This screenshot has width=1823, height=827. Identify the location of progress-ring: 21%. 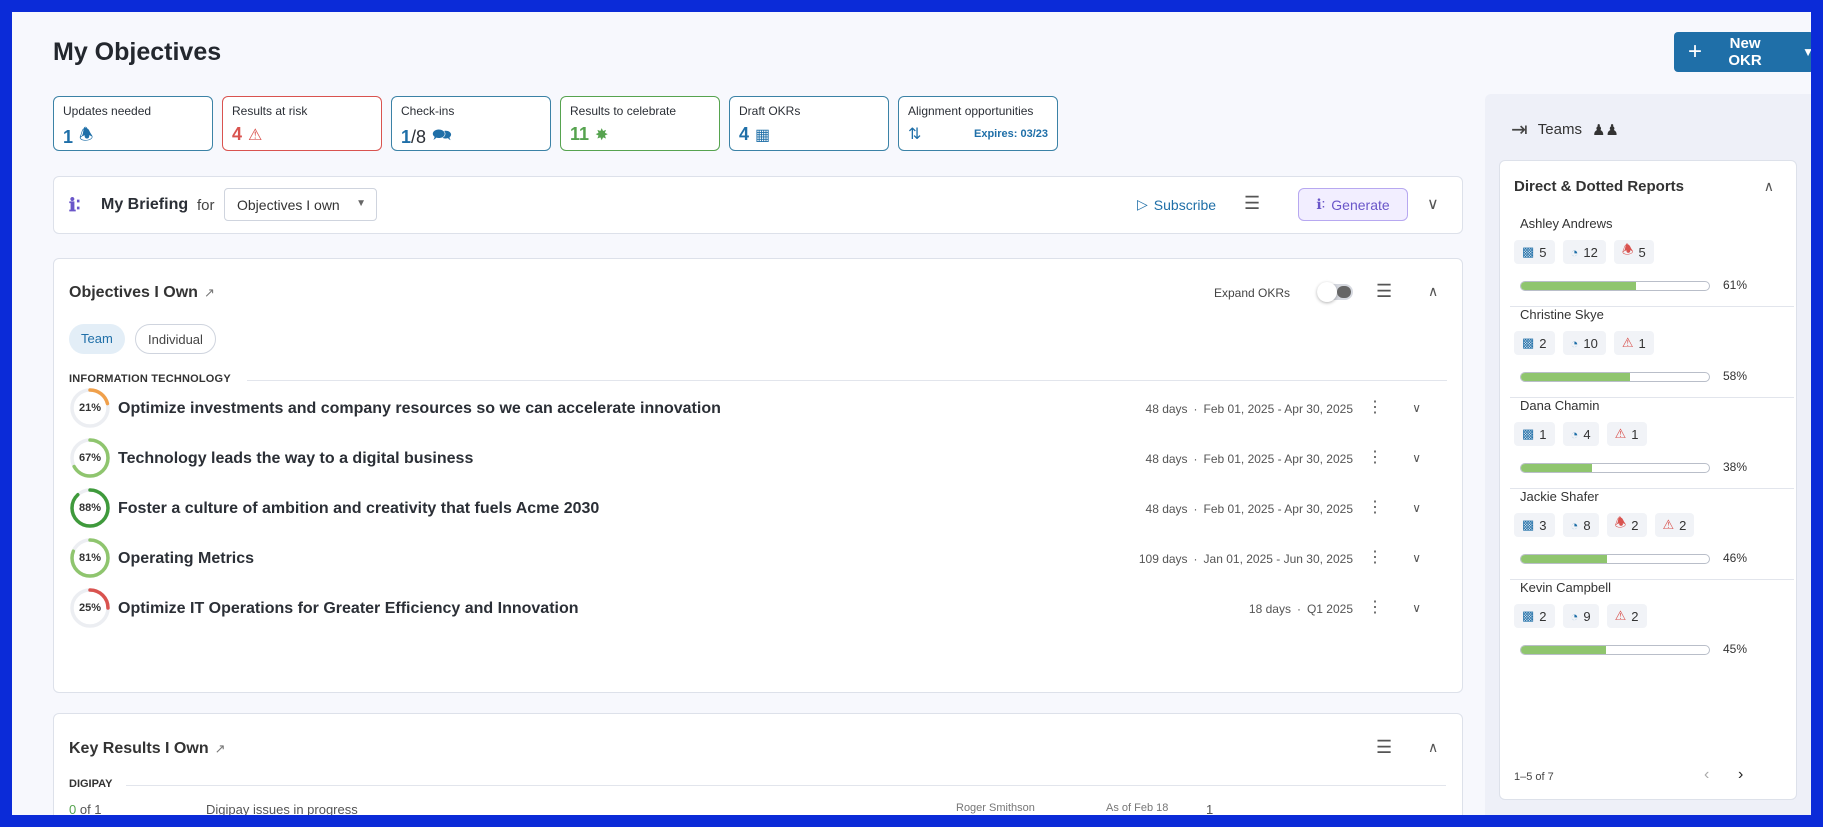
(90, 408).